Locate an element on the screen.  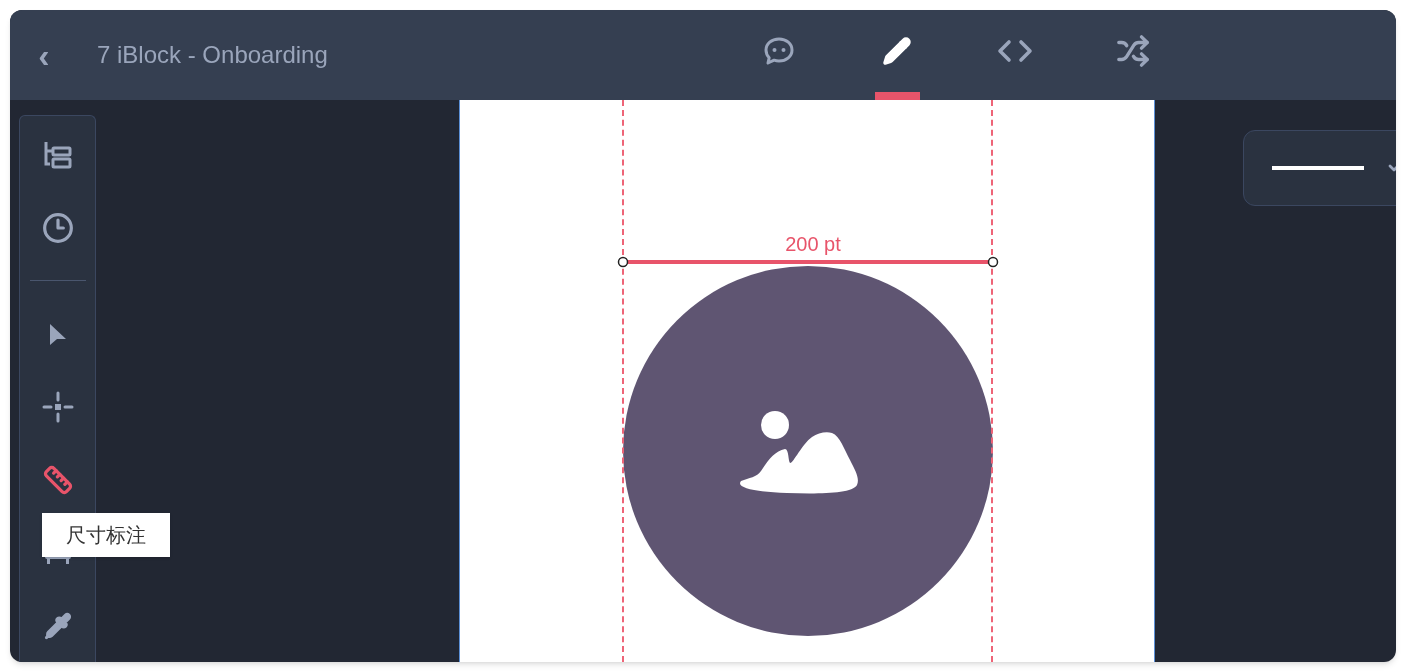
eyedropper-icon is located at coordinates (57, 625).